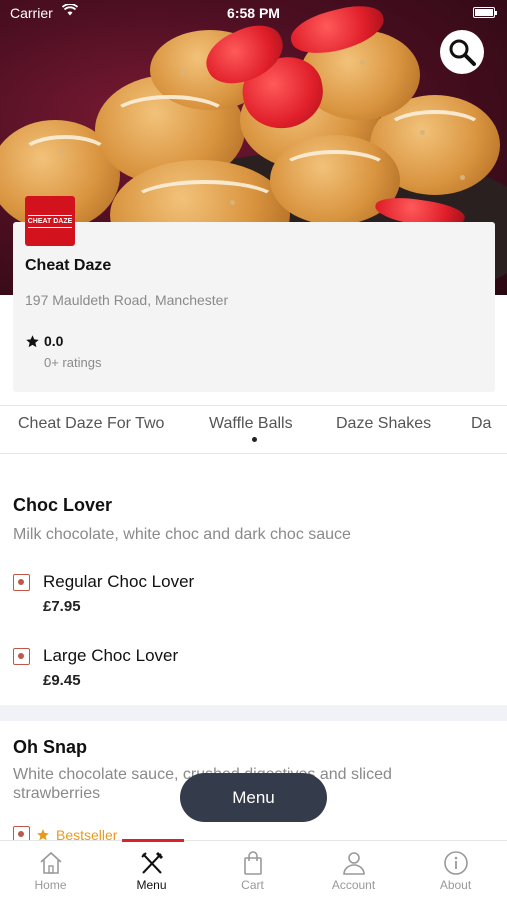  I want to click on floating-menu-label: Menu, so click(253, 797).